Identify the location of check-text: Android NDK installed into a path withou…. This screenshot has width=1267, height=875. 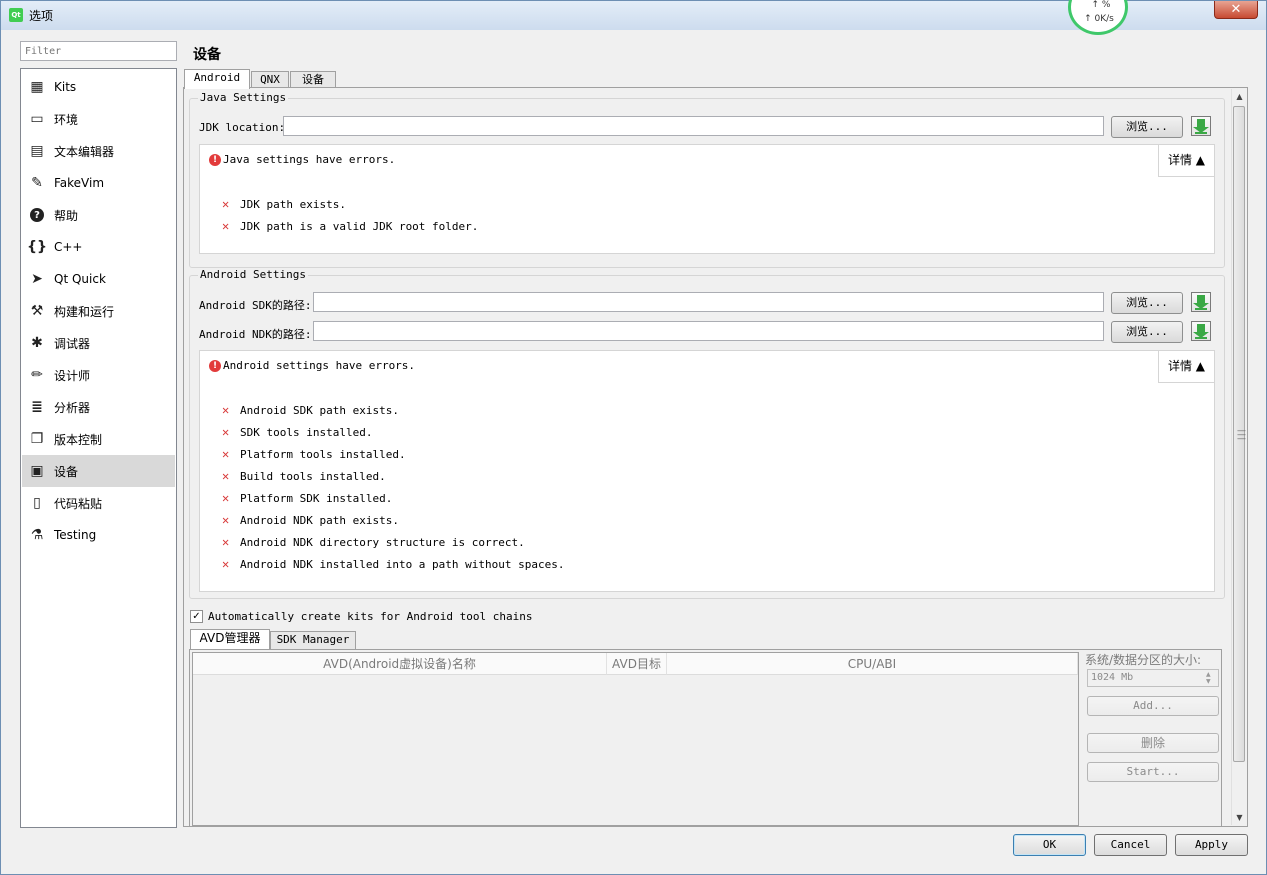
(402, 564).